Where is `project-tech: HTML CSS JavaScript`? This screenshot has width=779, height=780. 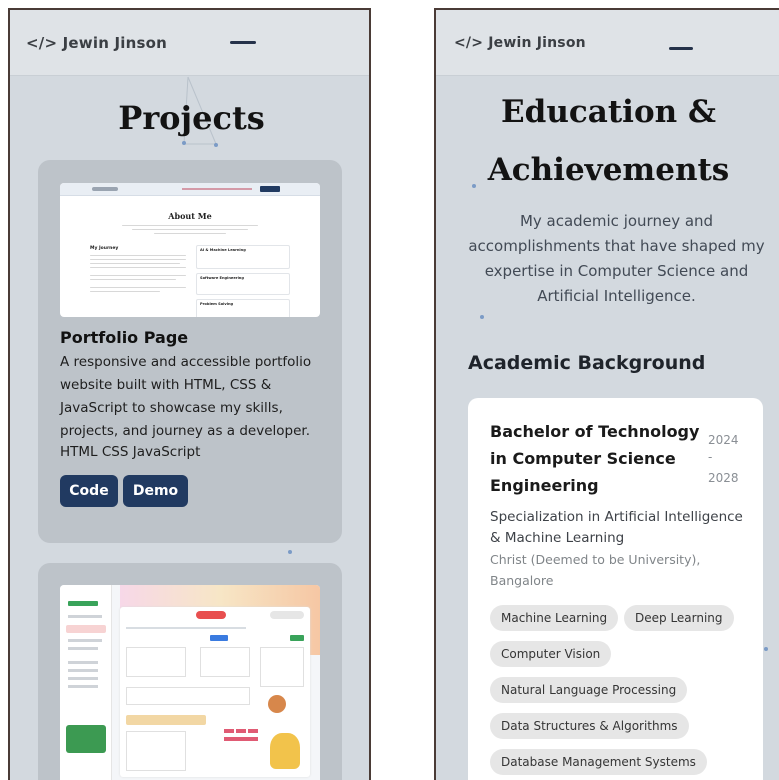
project-tech: HTML CSS JavaScript is located at coordinates (130, 452).